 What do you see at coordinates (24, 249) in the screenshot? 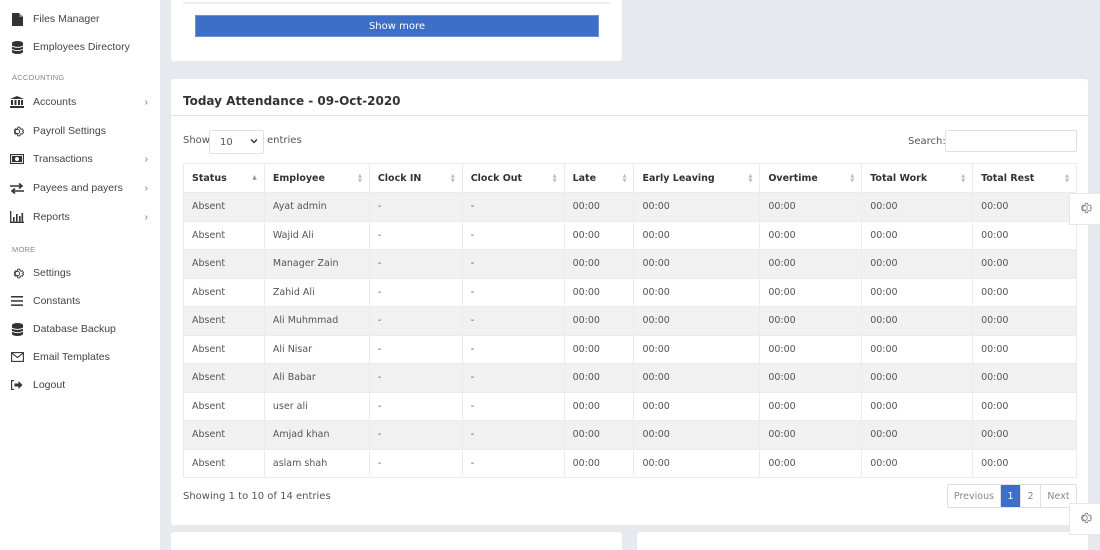
I see `sidebar-section-more: MORE` at bounding box center [24, 249].